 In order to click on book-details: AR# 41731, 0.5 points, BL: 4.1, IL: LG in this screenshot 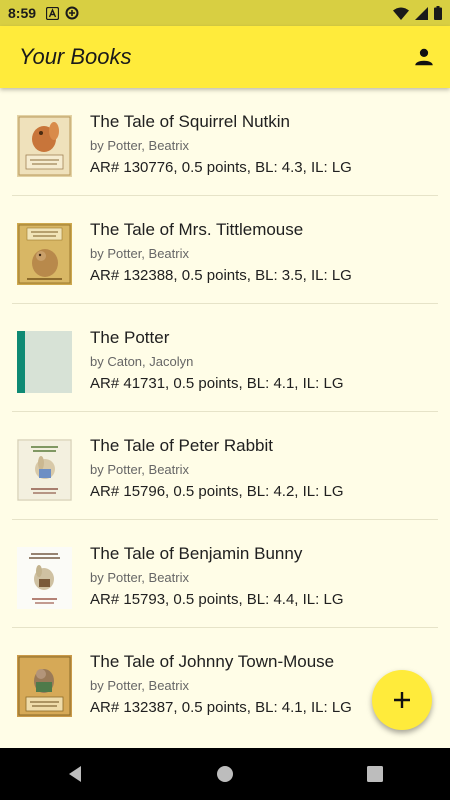, I will do `click(217, 383)`.